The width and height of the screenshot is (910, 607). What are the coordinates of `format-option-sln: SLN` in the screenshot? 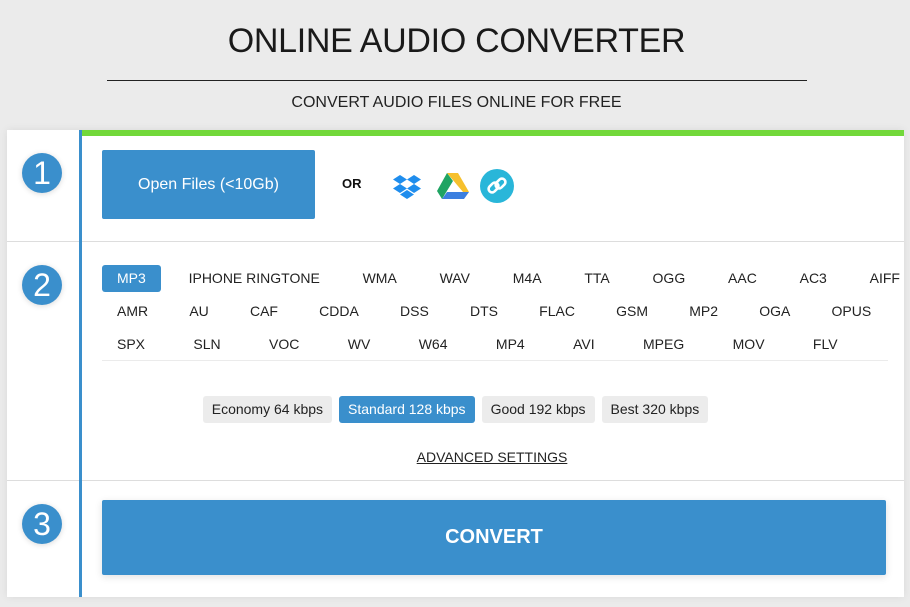 It's located at (206, 344).